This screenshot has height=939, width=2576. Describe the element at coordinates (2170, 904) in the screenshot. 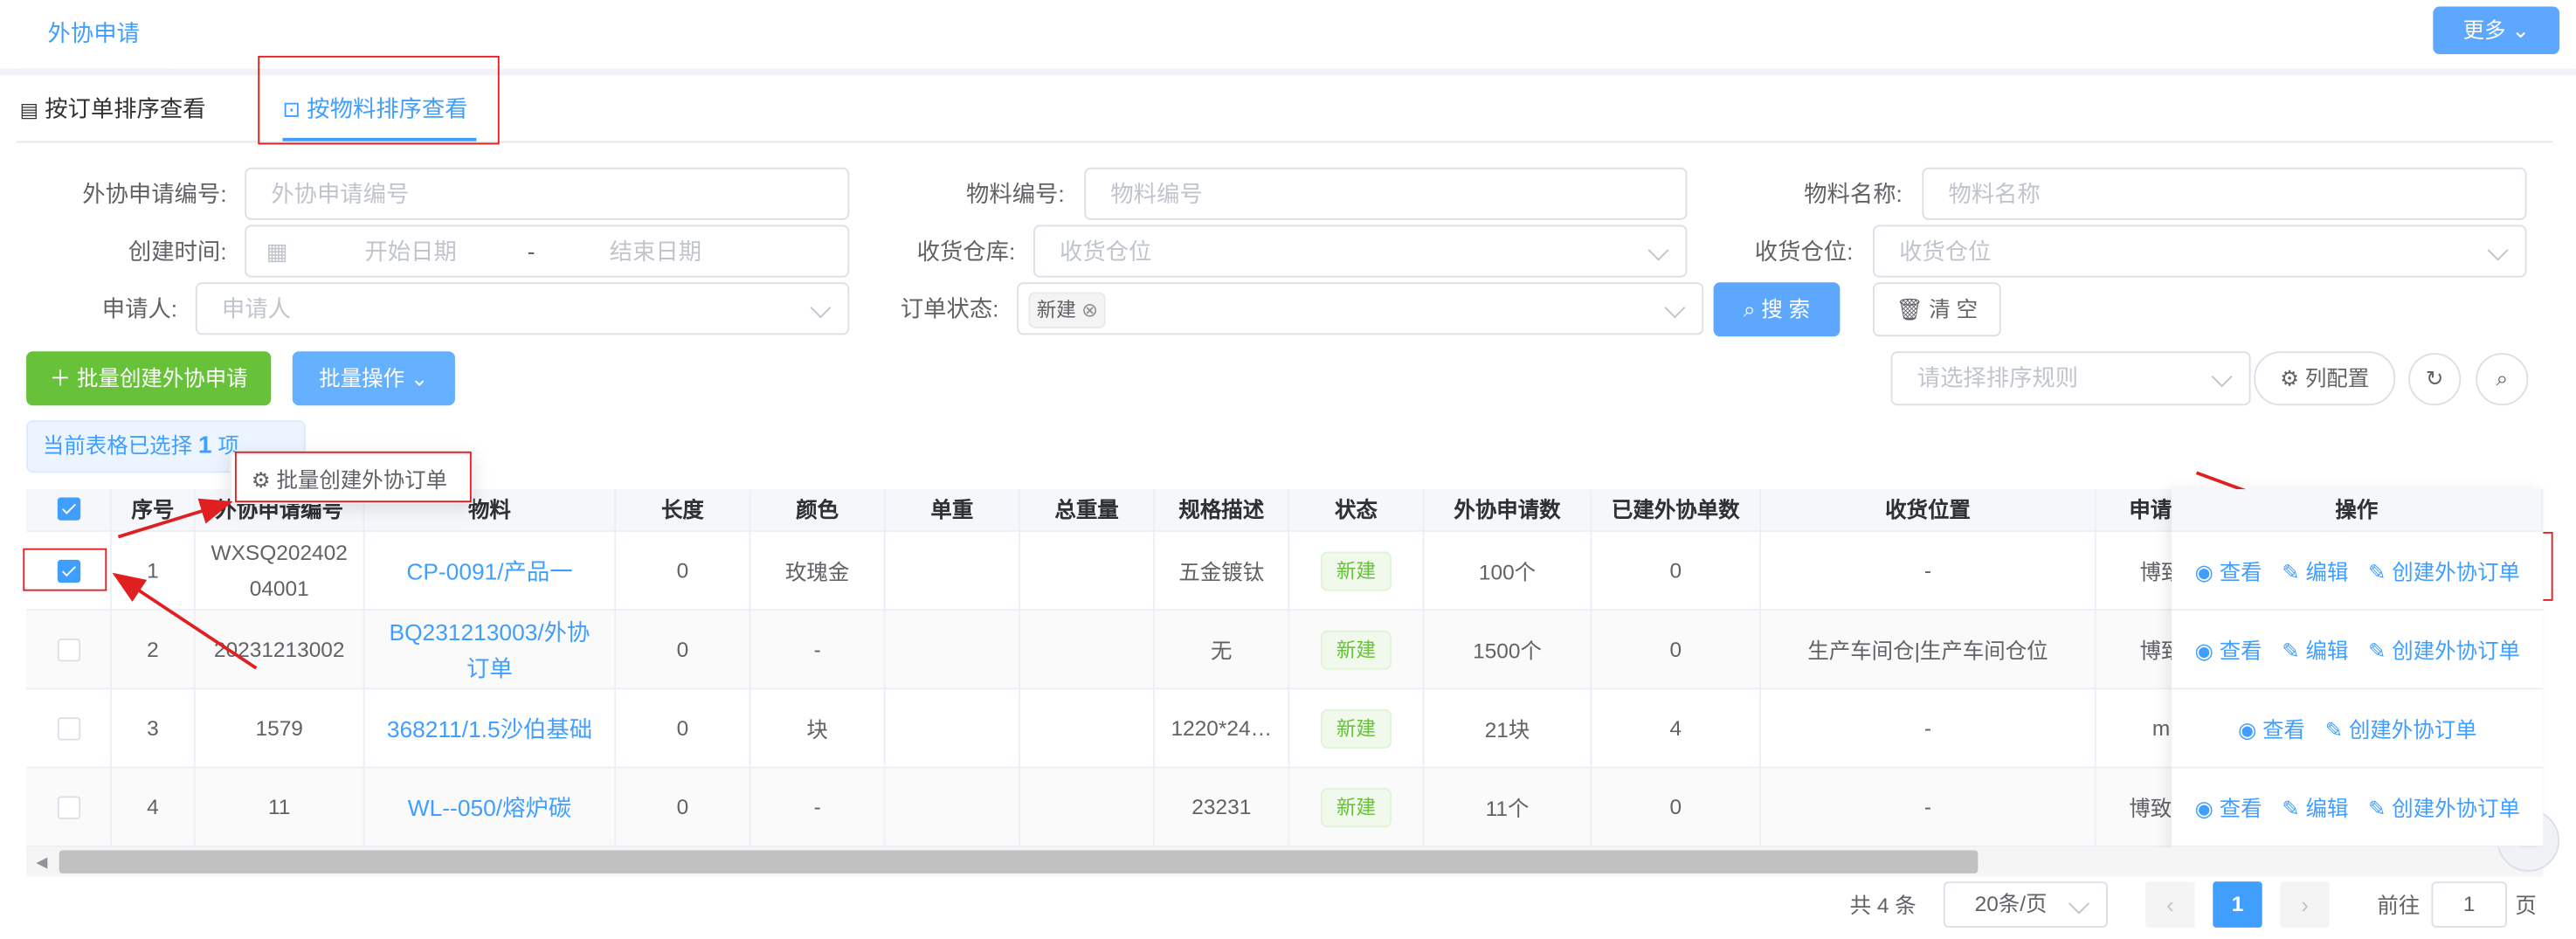

I see `prev-page-button: ‹` at that location.